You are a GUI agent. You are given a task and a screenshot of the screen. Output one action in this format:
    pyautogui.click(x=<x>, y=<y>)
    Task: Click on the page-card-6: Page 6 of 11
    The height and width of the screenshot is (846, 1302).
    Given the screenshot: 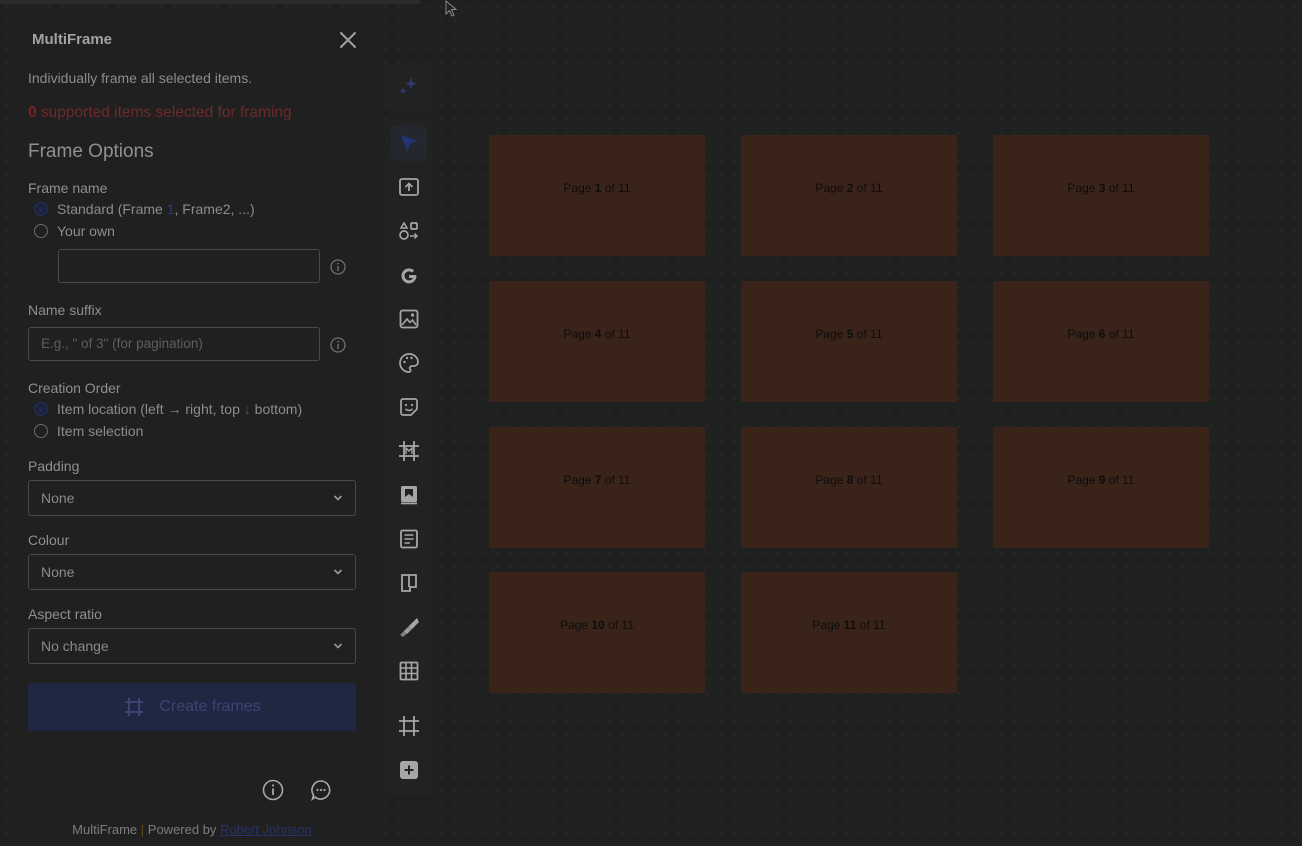 What is the action you would take?
    pyautogui.click(x=1101, y=341)
    